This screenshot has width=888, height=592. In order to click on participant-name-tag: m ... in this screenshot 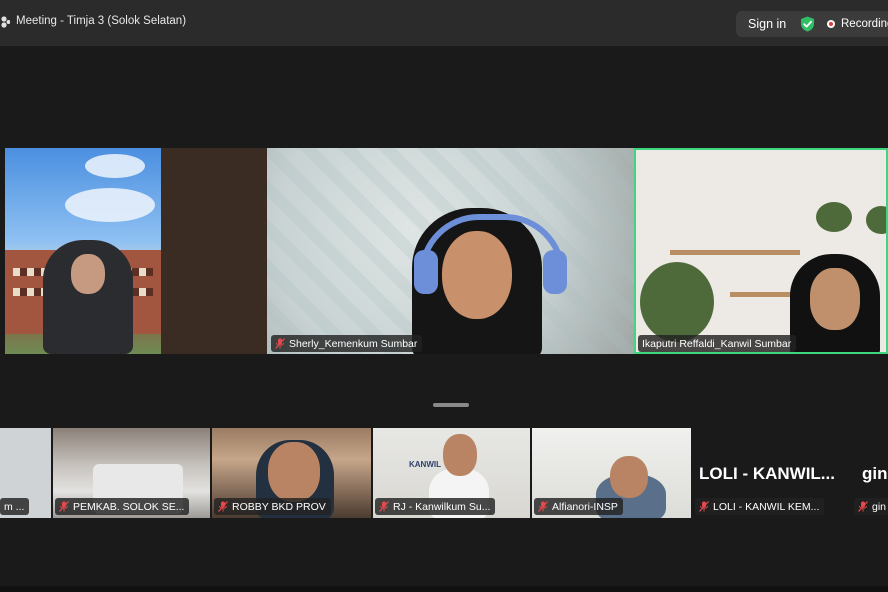, I will do `click(15, 506)`.